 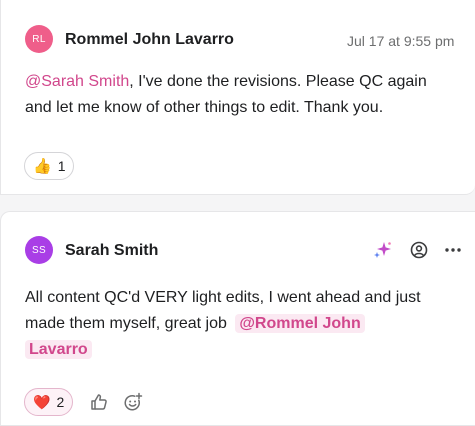 What do you see at coordinates (300, 323) in the screenshot?
I see `mention-chip: @Rommel John` at bounding box center [300, 323].